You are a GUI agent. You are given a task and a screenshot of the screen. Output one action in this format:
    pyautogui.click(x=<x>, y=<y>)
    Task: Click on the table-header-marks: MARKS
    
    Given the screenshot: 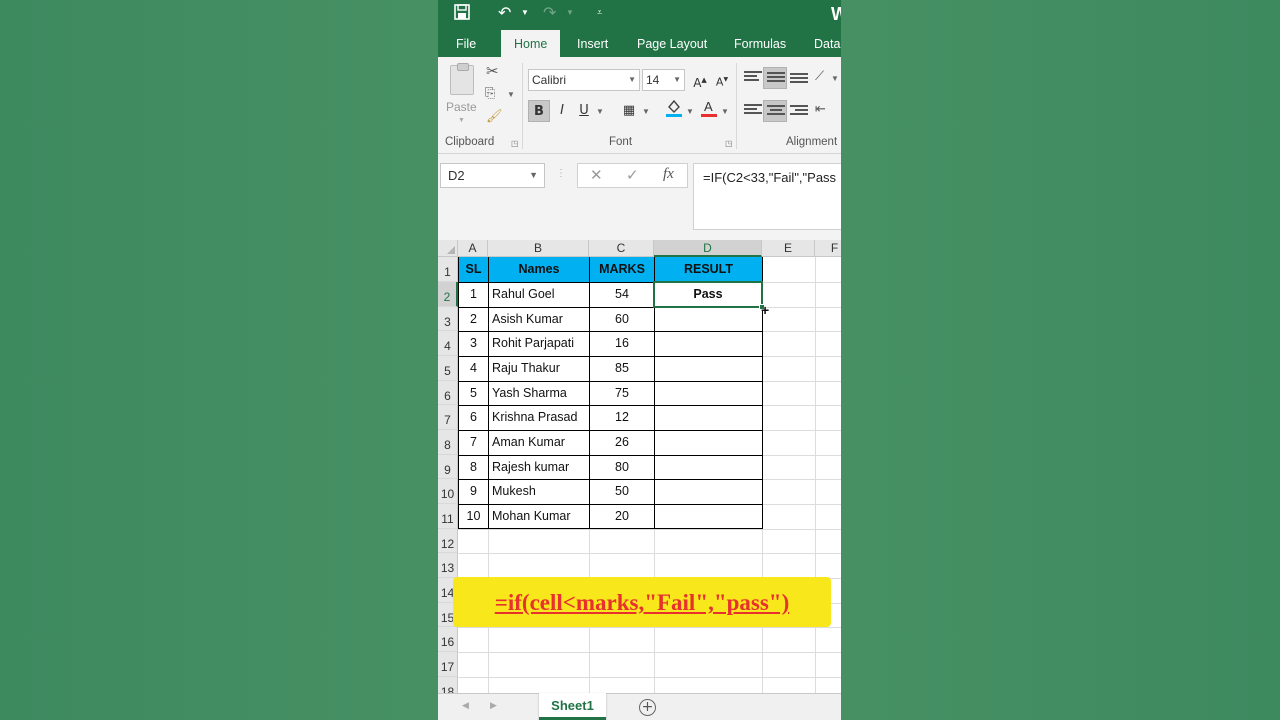 What is the action you would take?
    pyautogui.click(x=622, y=269)
    